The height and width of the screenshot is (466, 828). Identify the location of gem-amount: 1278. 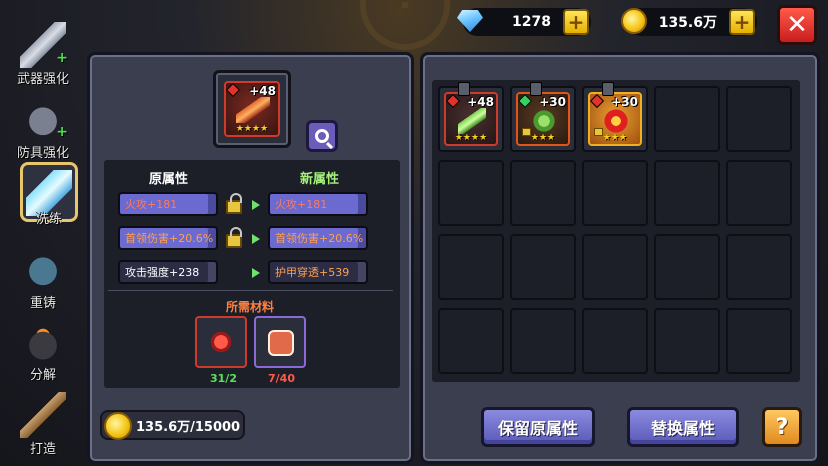
(531, 22).